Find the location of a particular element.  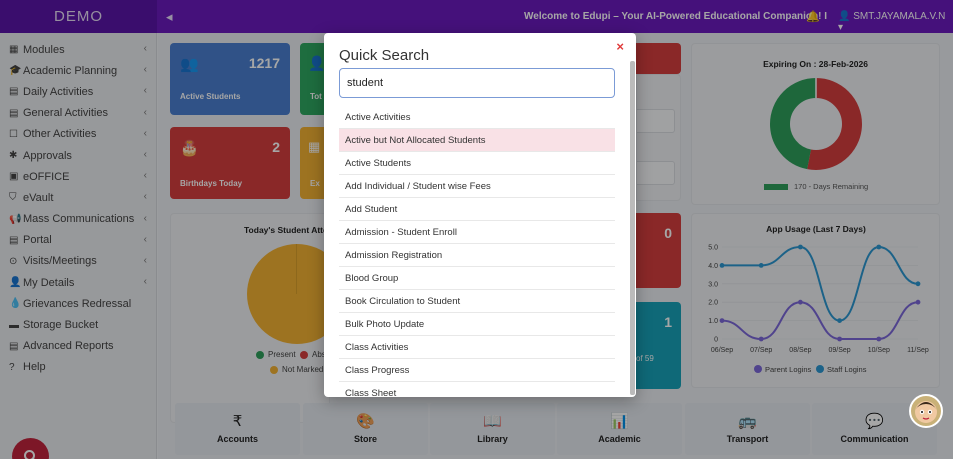

search-result-item: Active Students is located at coordinates (477, 163).